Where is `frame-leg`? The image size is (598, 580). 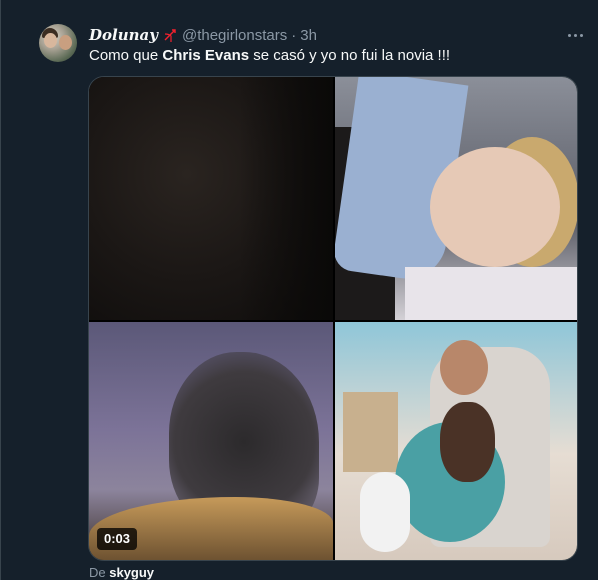 frame-leg is located at coordinates (385, 512).